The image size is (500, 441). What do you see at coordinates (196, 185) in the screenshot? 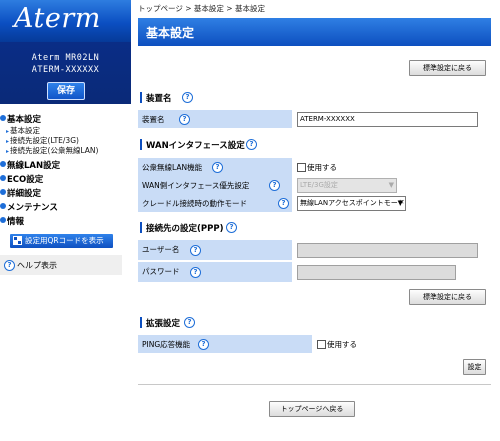
I see `wan-priority-label: WAN側インタフェース優先設定` at bounding box center [196, 185].